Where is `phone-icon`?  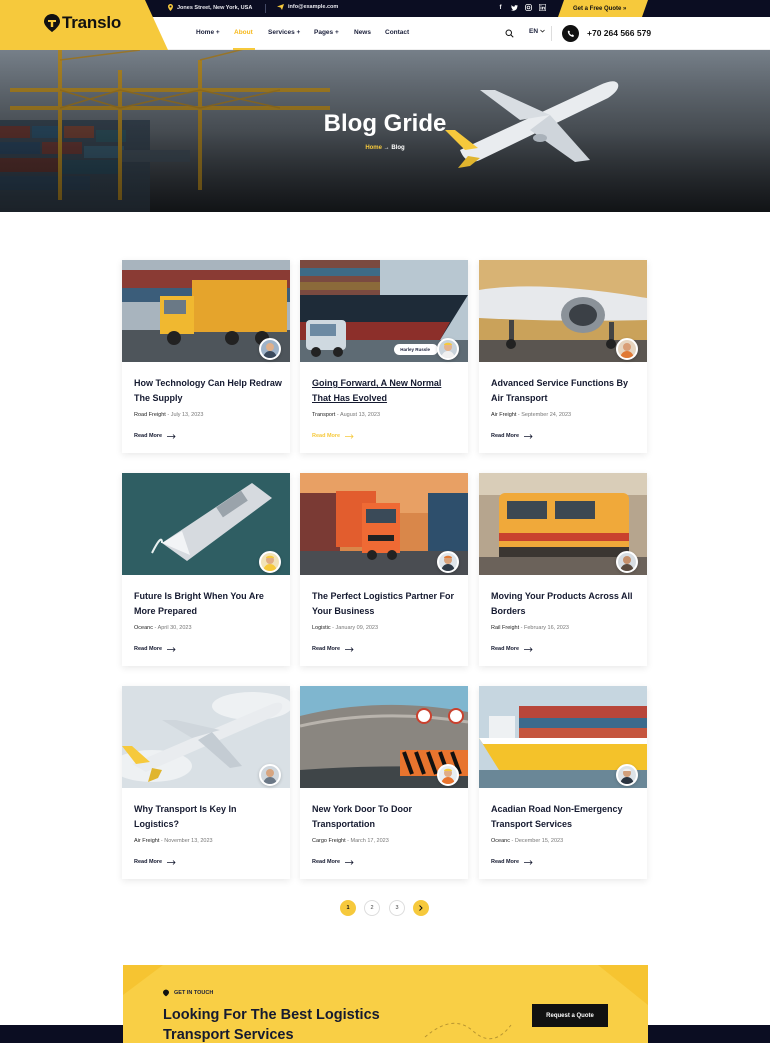 phone-icon is located at coordinates (570, 33).